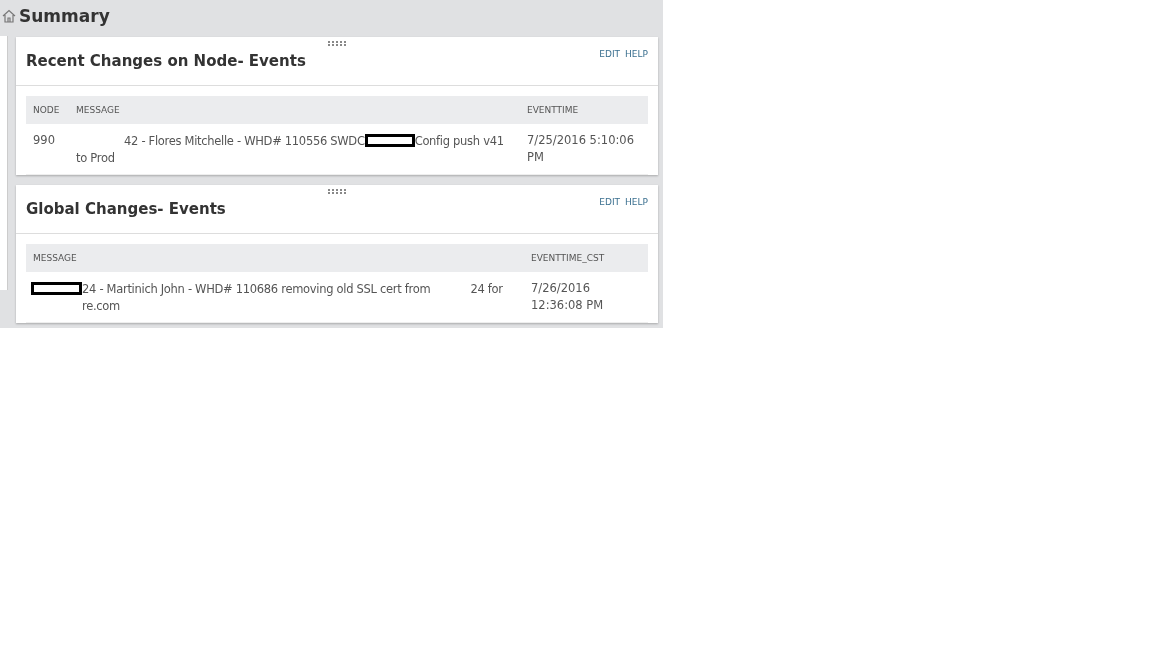 The width and height of the screenshot is (1152, 648). Describe the element at coordinates (46, 110) in the screenshot. I see `column-header: NODE` at that location.